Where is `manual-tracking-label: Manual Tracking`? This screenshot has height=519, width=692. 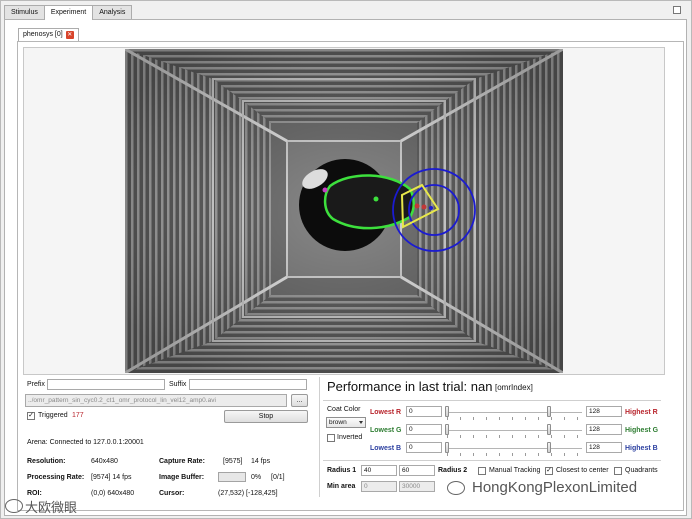 manual-tracking-label: Manual Tracking is located at coordinates (515, 470).